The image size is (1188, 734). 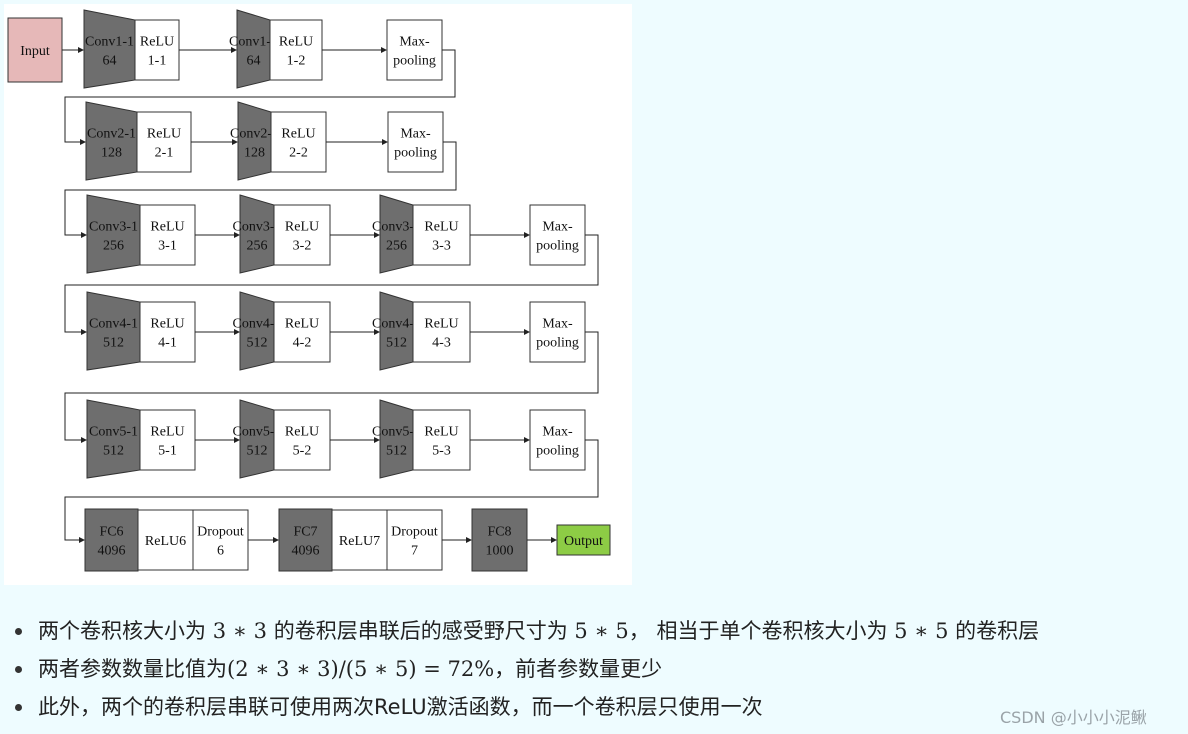 What do you see at coordinates (1073, 717) in the screenshot?
I see `watermark: CSDN @小小小泥鳅` at bounding box center [1073, 717].